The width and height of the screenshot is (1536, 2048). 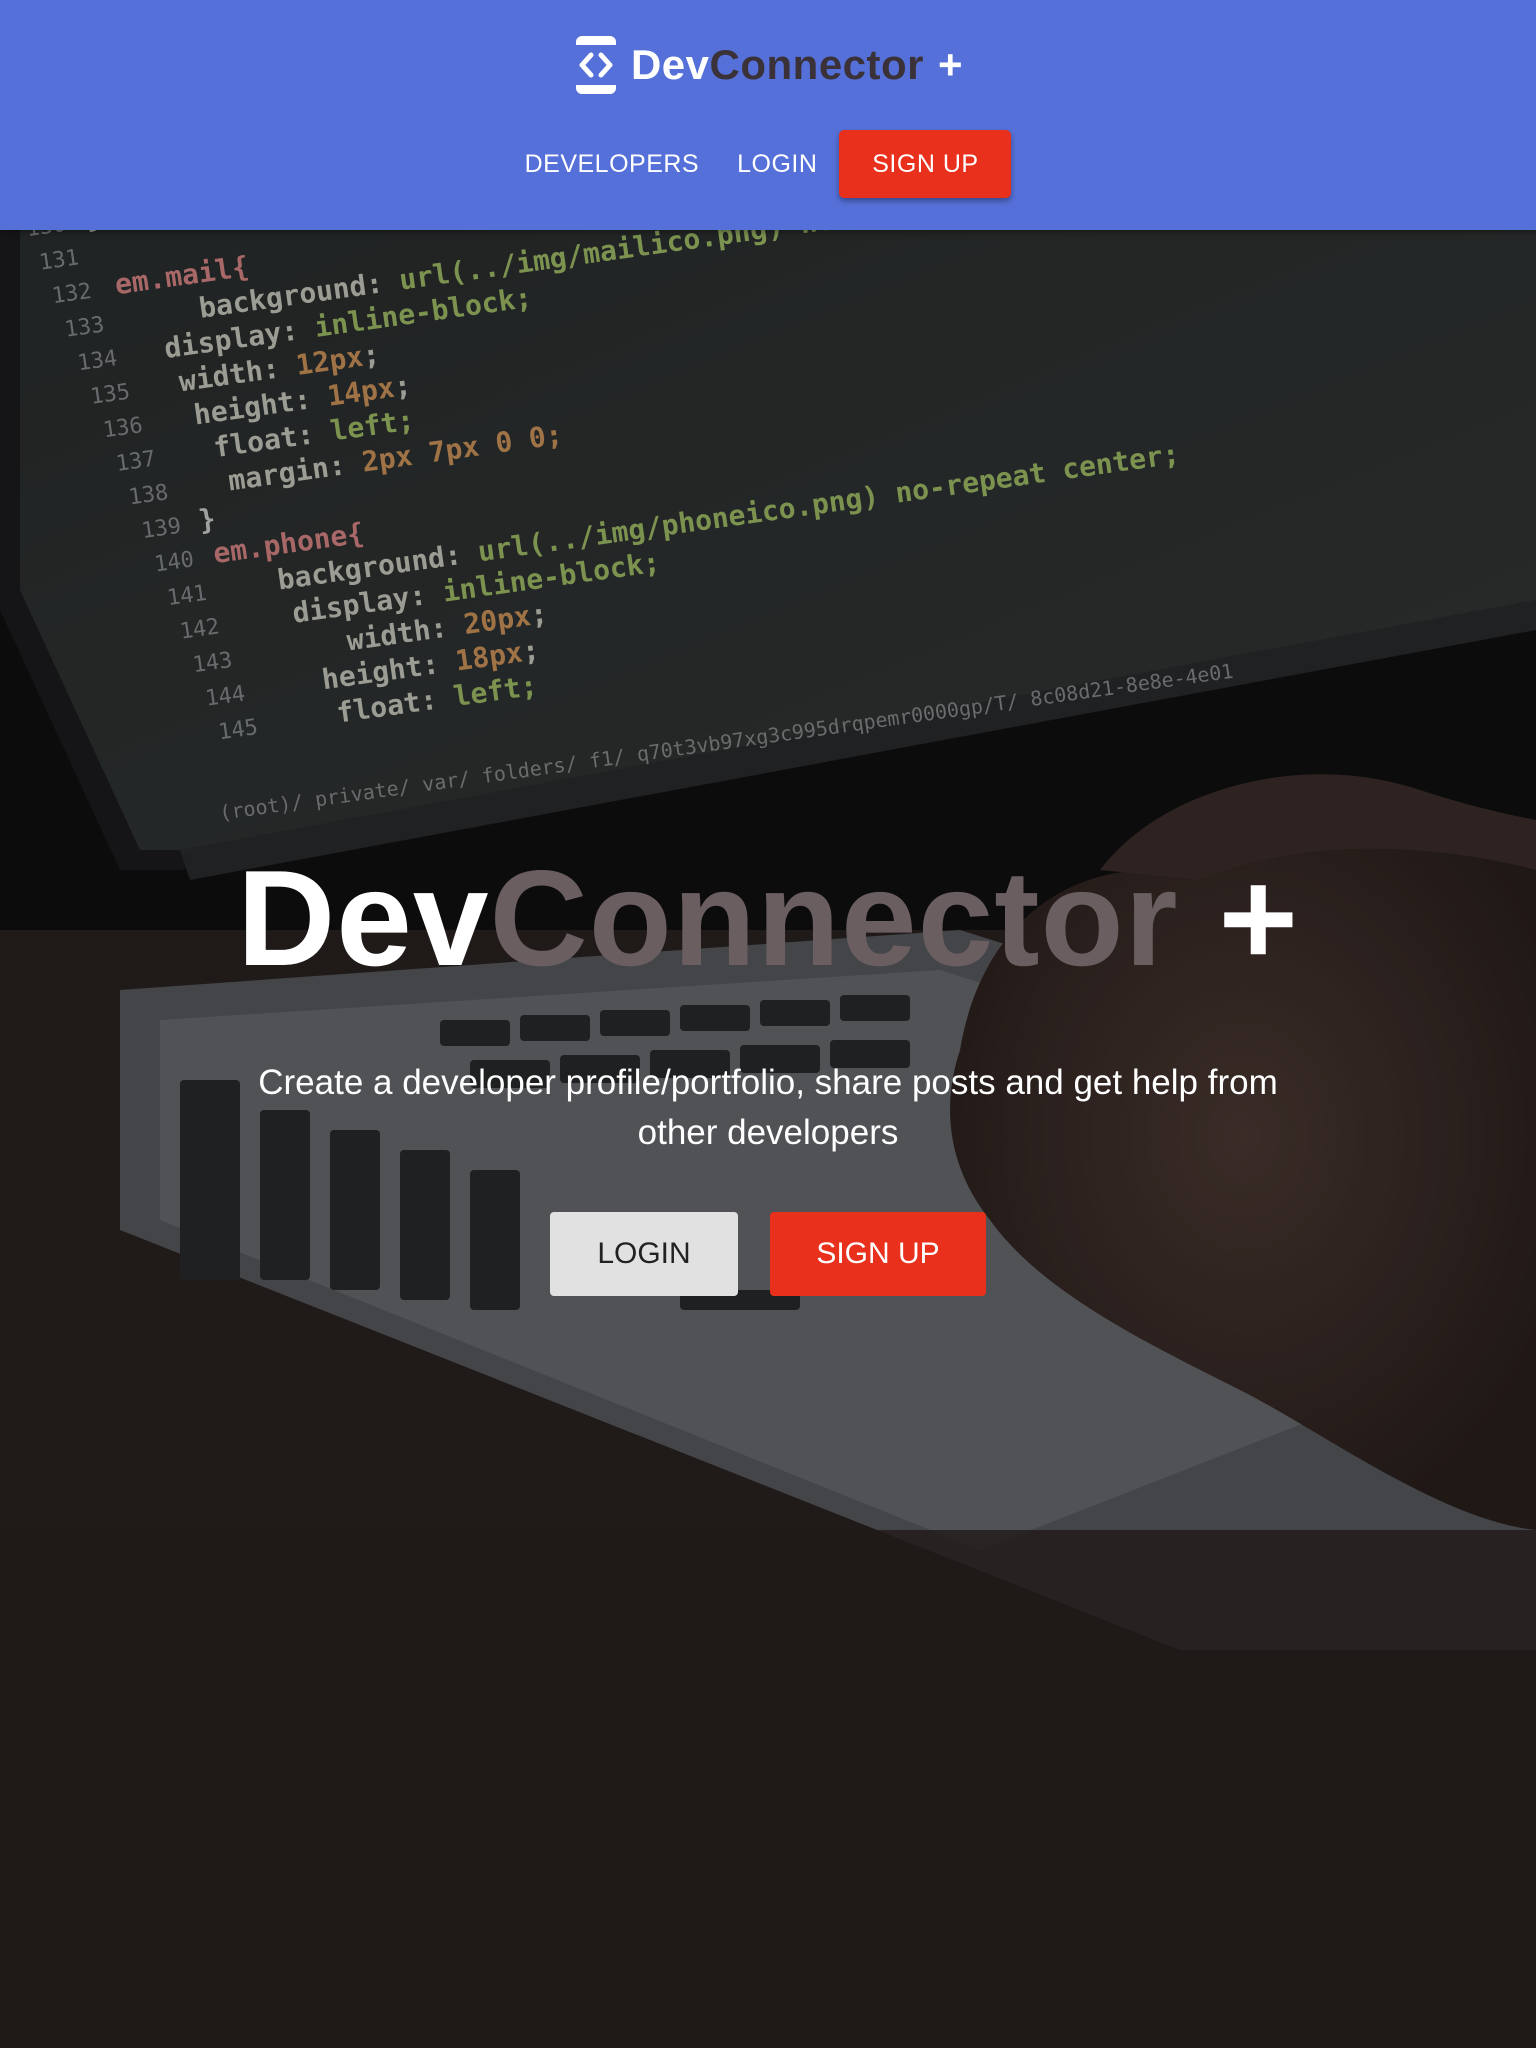 I want to click on brand-logo: DevConnector +, so click(x=768, y=65).